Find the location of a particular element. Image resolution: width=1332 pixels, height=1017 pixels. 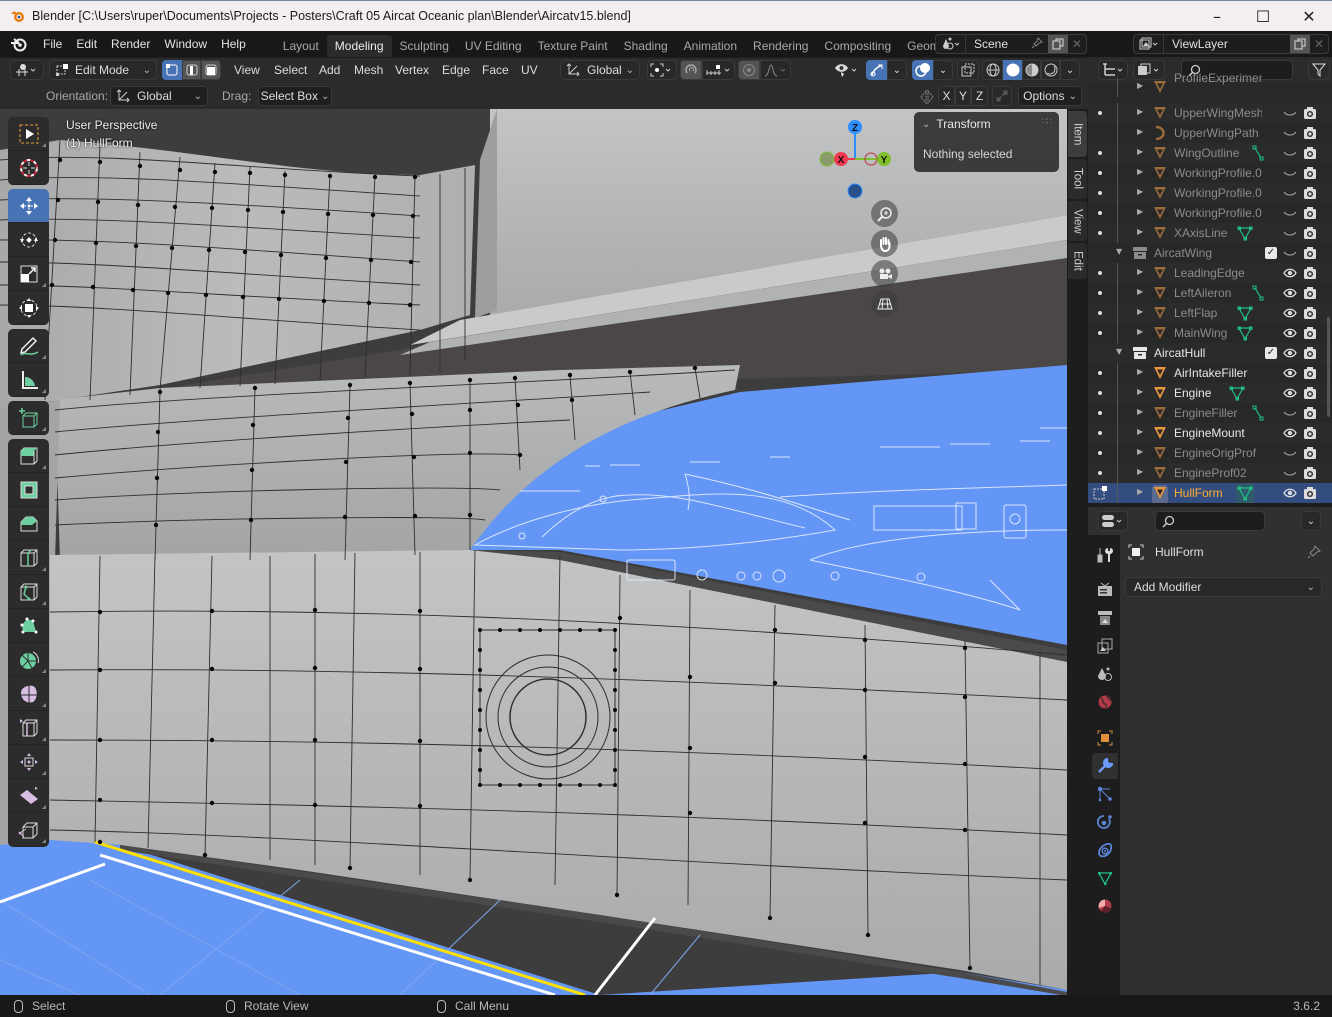

menu-window: Window is located at coordinates (185, 44).